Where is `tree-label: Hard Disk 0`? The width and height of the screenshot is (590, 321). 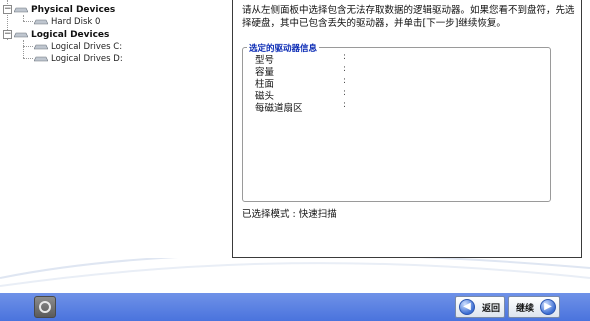
tree-label: Hard Disk 0 is located at coordinates (76, 21).